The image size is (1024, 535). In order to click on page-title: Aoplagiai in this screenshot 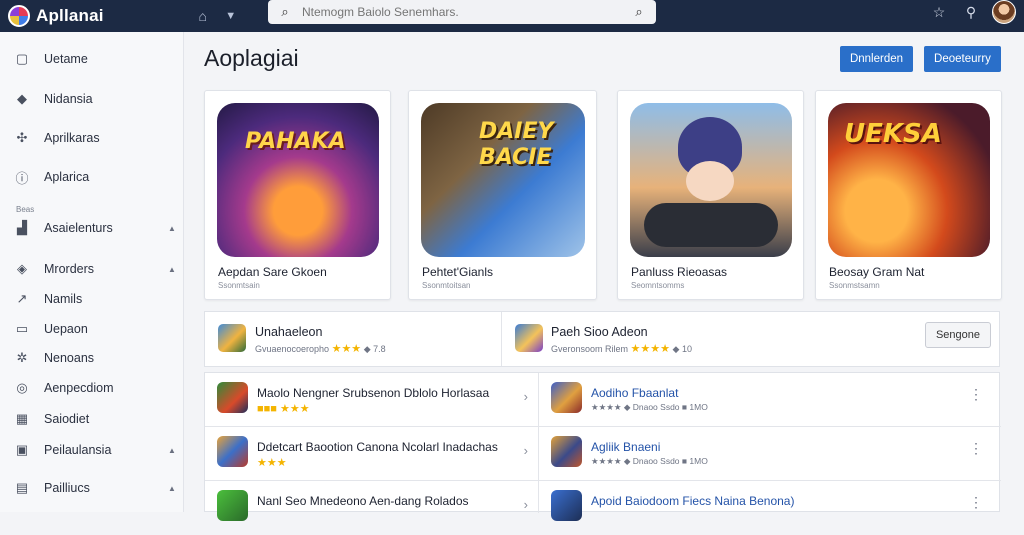, I will do `click(251, 58)`.